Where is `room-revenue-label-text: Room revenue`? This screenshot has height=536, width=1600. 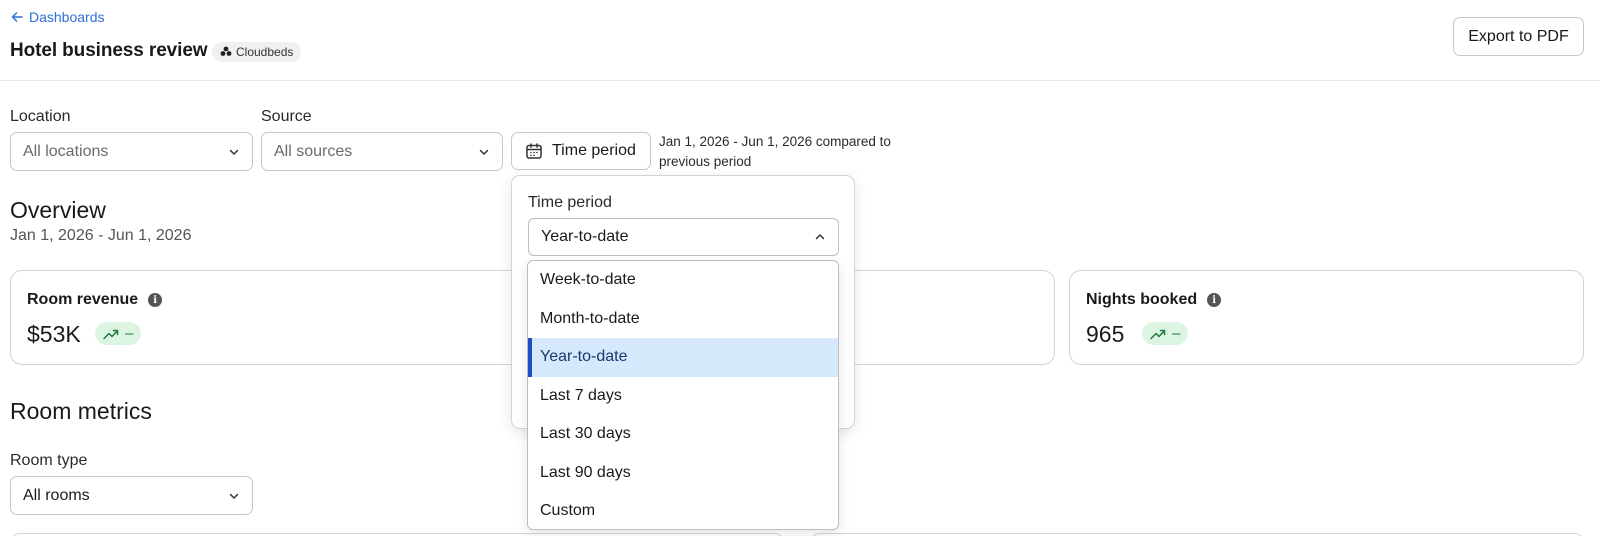 room-revenue-label-text: Room revenue is located at coordinates (83, 299).